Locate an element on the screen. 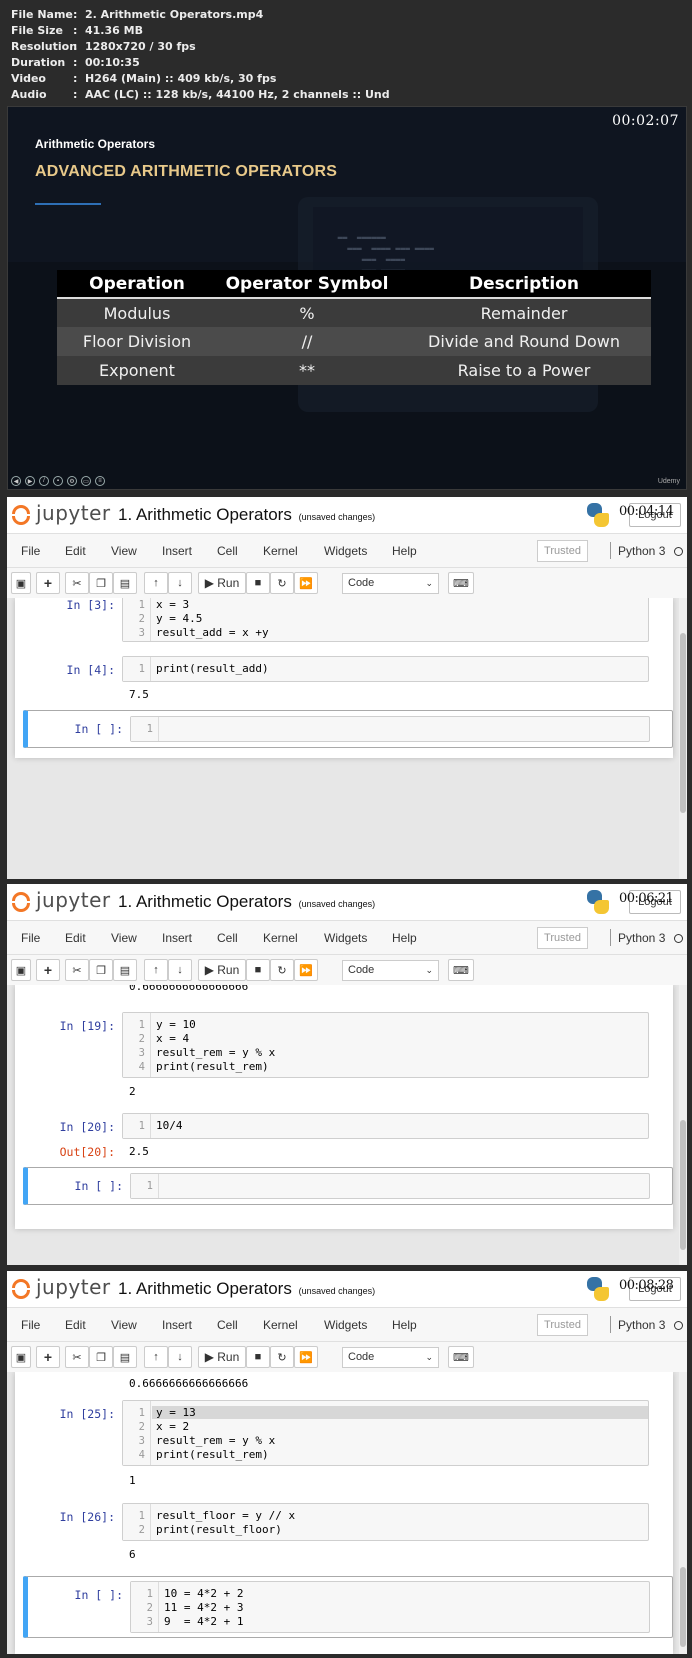 This screenshot has height=1658, width=692. play-icon: ▶ is located at coordinates (30, 481).